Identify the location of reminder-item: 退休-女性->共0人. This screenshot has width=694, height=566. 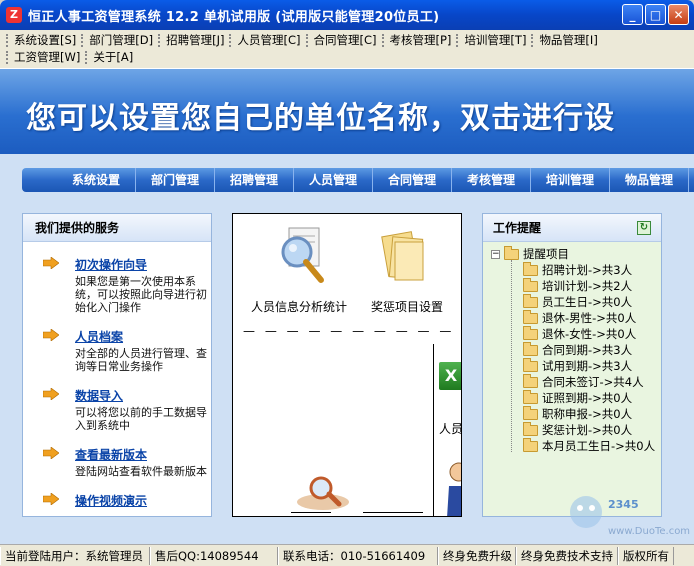
(589, 333).